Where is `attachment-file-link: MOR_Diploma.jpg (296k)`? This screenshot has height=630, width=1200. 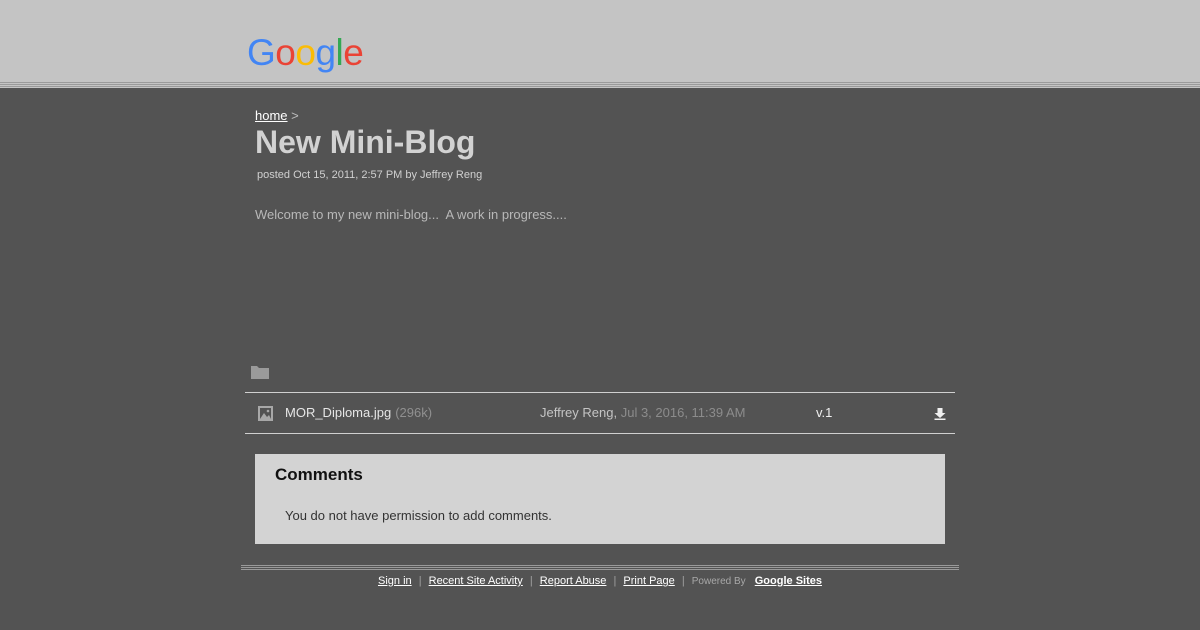
attachment-file-link: MOR_Diploma.jpg (296k) is located at coordinates (358, 412).